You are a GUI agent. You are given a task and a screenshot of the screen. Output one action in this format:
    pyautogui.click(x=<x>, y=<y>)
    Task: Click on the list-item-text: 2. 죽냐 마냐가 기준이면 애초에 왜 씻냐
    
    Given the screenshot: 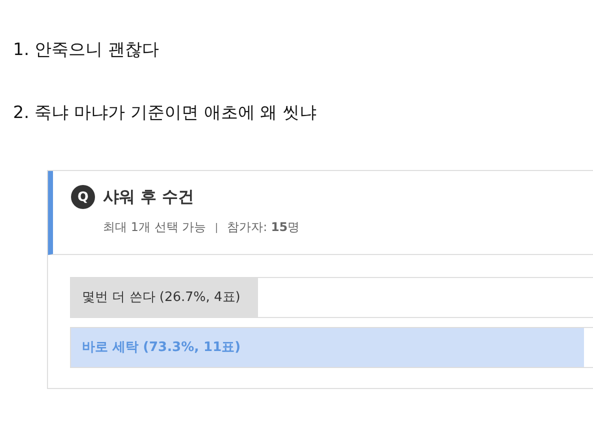 What is the action you would take?
    pyautogui.click(x=165, y=113)
    